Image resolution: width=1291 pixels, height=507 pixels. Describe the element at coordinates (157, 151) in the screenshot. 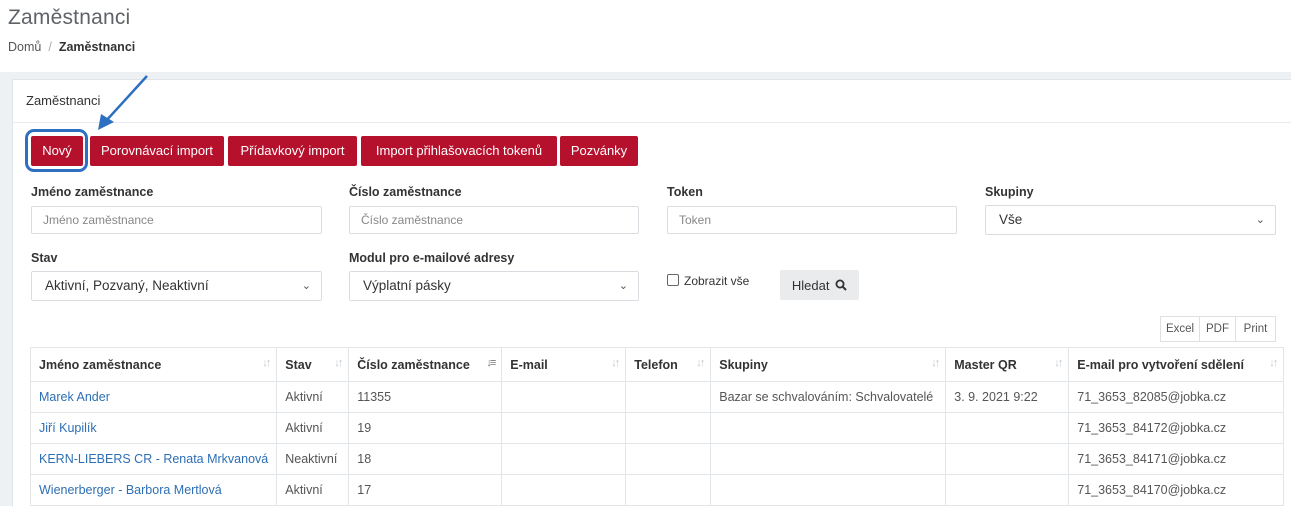

I see `compare-import-button: Porovnávací import` at that location.